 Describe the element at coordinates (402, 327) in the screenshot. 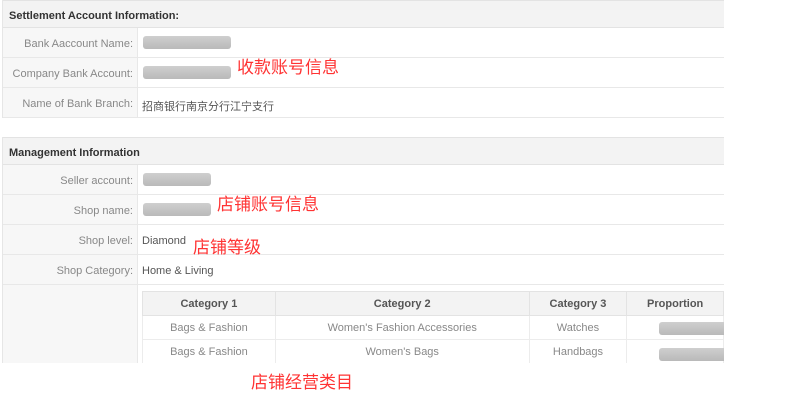

I see `cell: Women's Fashion Accessories` at that location.